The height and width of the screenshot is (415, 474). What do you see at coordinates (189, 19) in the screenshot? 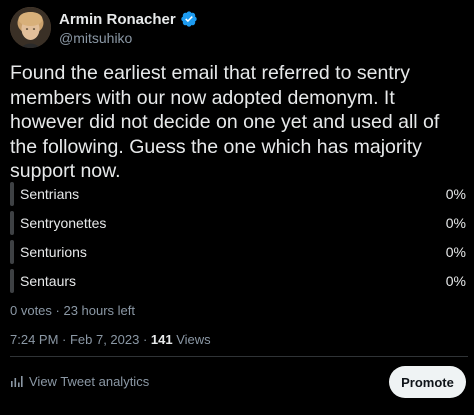
I see `verified-badge-icon` at bounding box center [189, 19].